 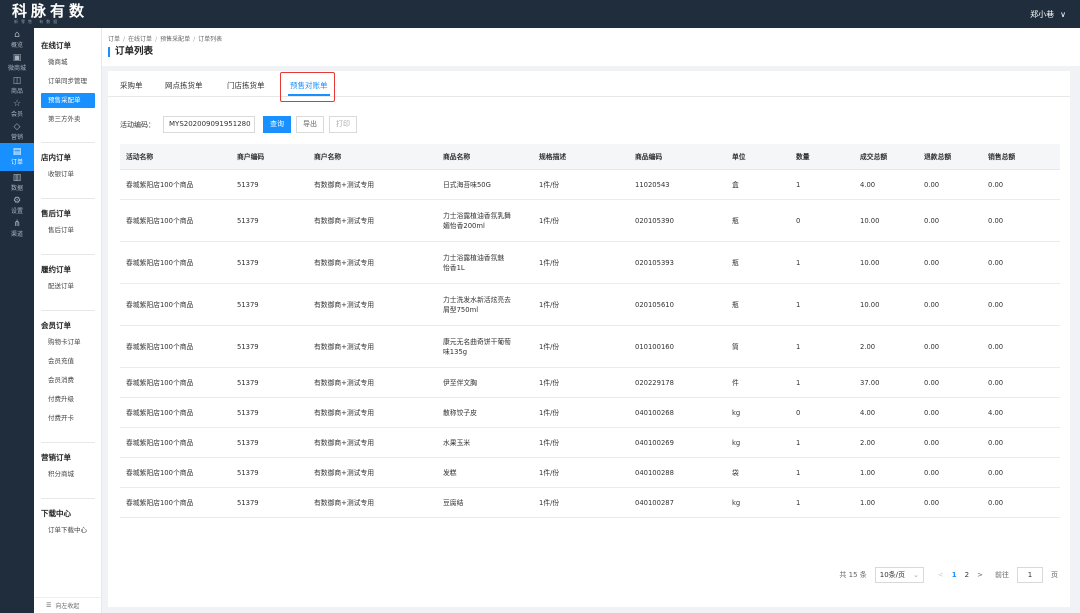 I want to click on page-header: 订单 / 在线订单 / 预售采配单 / 订单列表 订单列表, so click(x=591, y=47).